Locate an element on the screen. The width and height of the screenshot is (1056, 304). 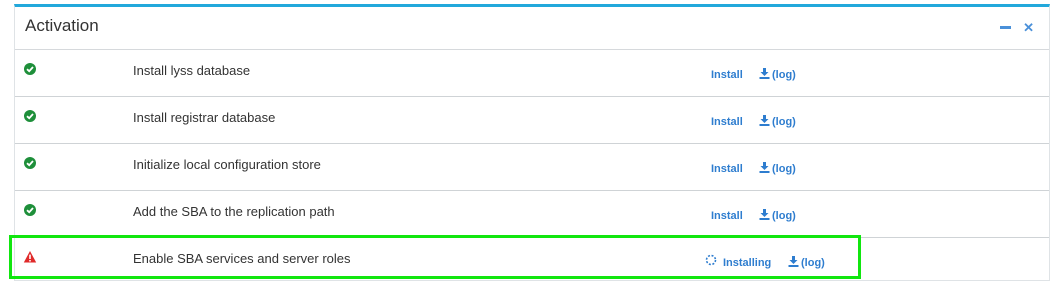
task-label: Add the SBA to the replication path is located at coordinates (234, 211).